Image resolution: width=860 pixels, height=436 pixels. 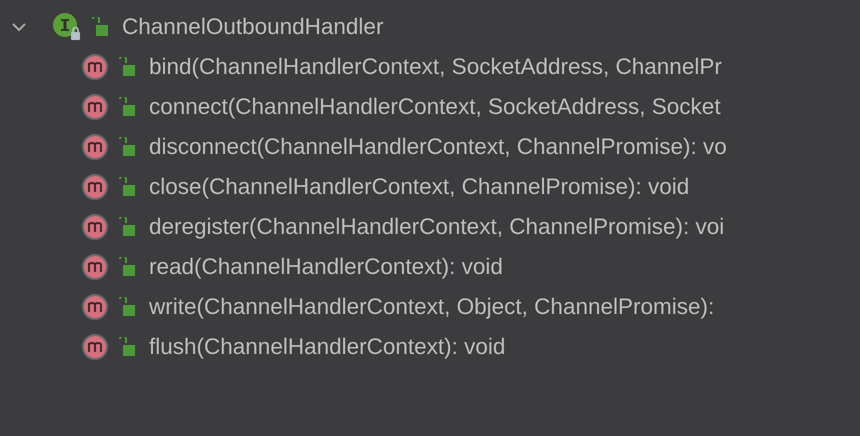 What do you see at coordinates (67, 27) in the screenshot?
I see `interface-icon` at bounding box center [67, 27].